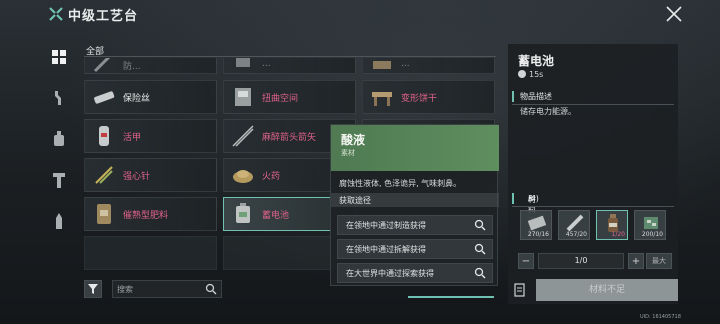 The height and width of the screenshot is (324, 720). What do you see at coordinates (386, 249) in the screenshot?
I see `route-label: 在领地中通过拆解获得` at bounding box center [386, 249].